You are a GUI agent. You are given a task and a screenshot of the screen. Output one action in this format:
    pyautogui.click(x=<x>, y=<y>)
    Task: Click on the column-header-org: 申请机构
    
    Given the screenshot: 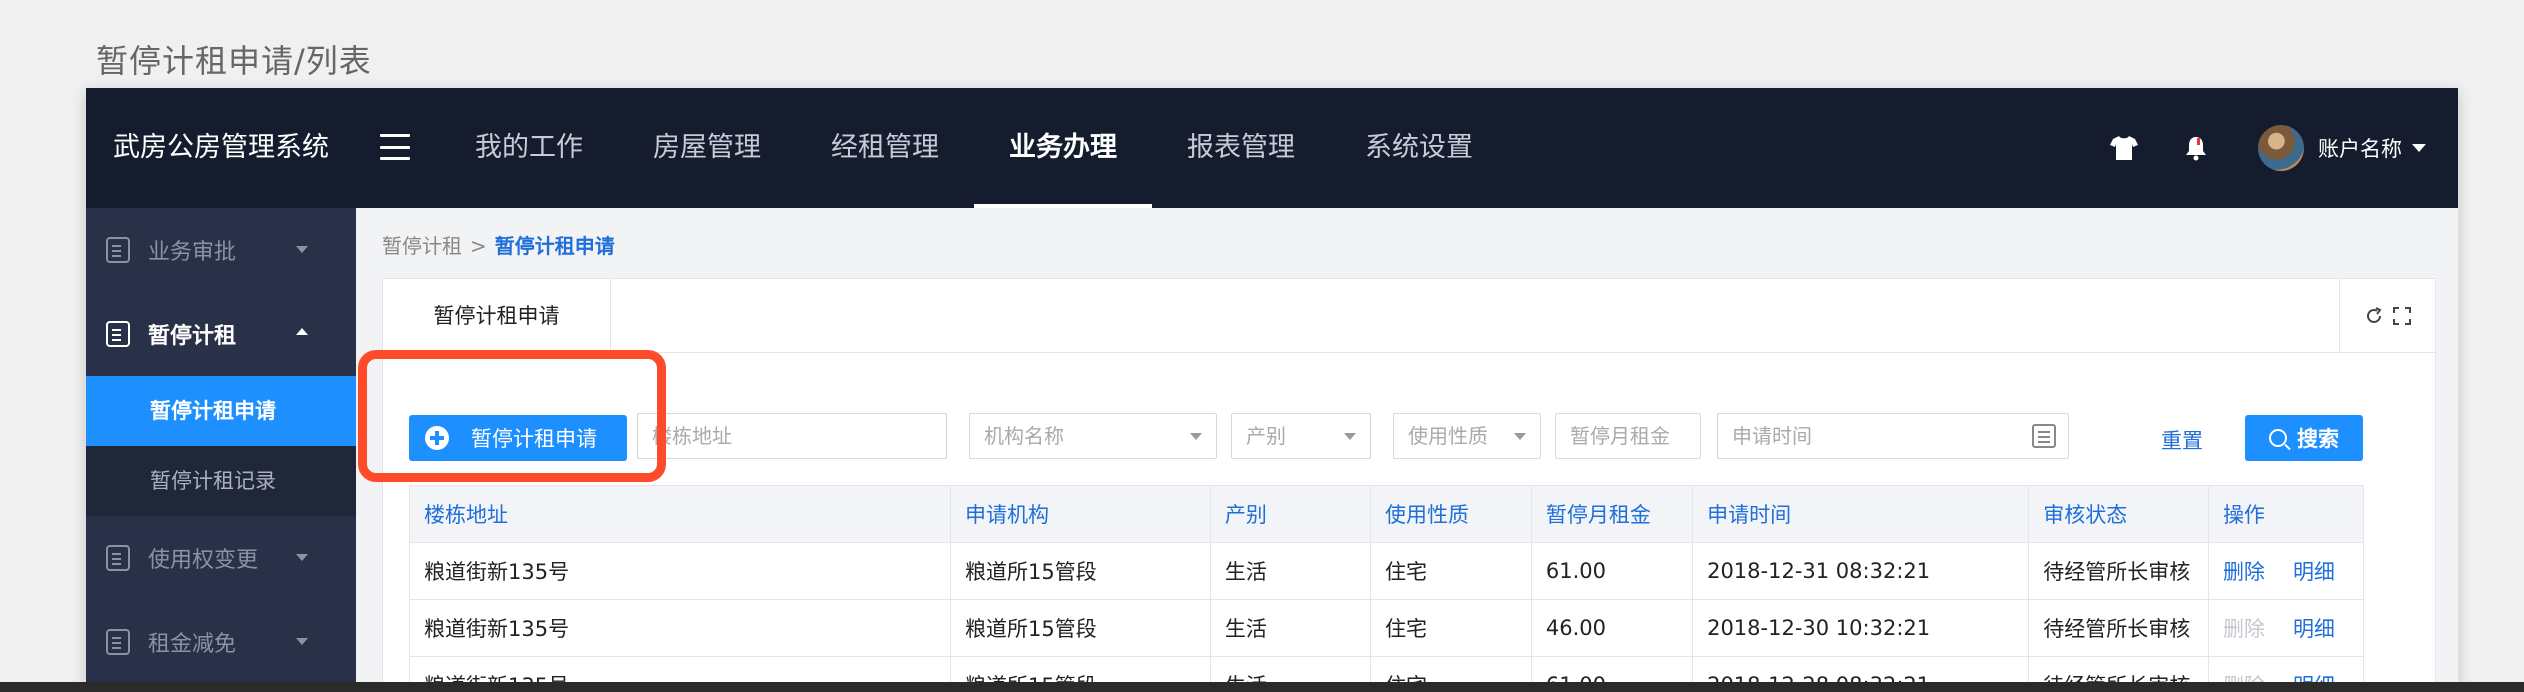 What is the action you would take?
    pyautogui.click(x=1080, y=514)
    